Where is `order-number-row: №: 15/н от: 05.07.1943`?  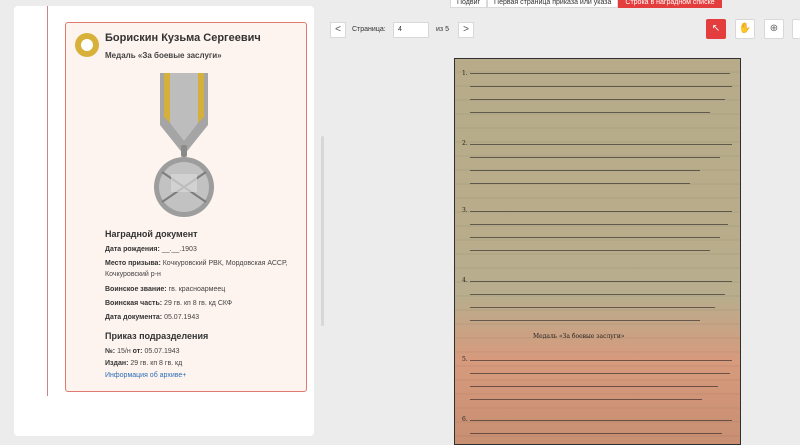 order-number-row: №: 15/н от: 05.07.1943 is located at coordinates (204, 351).